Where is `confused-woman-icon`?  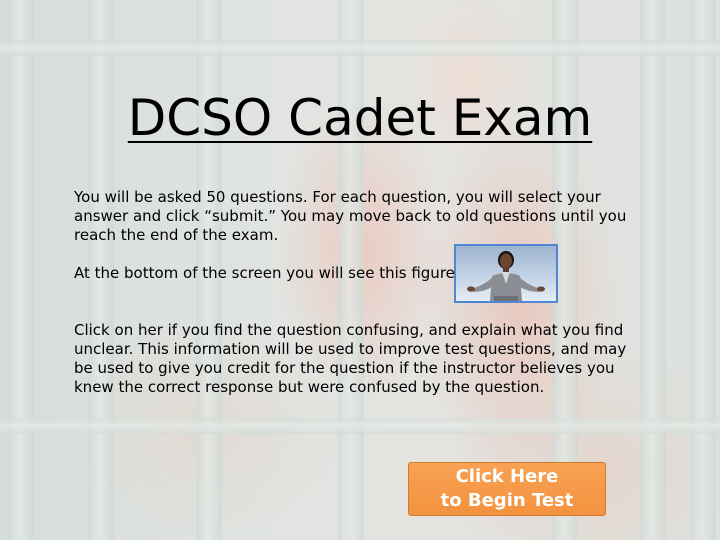
confused-woman-icon is located at coordinates (506, 276).